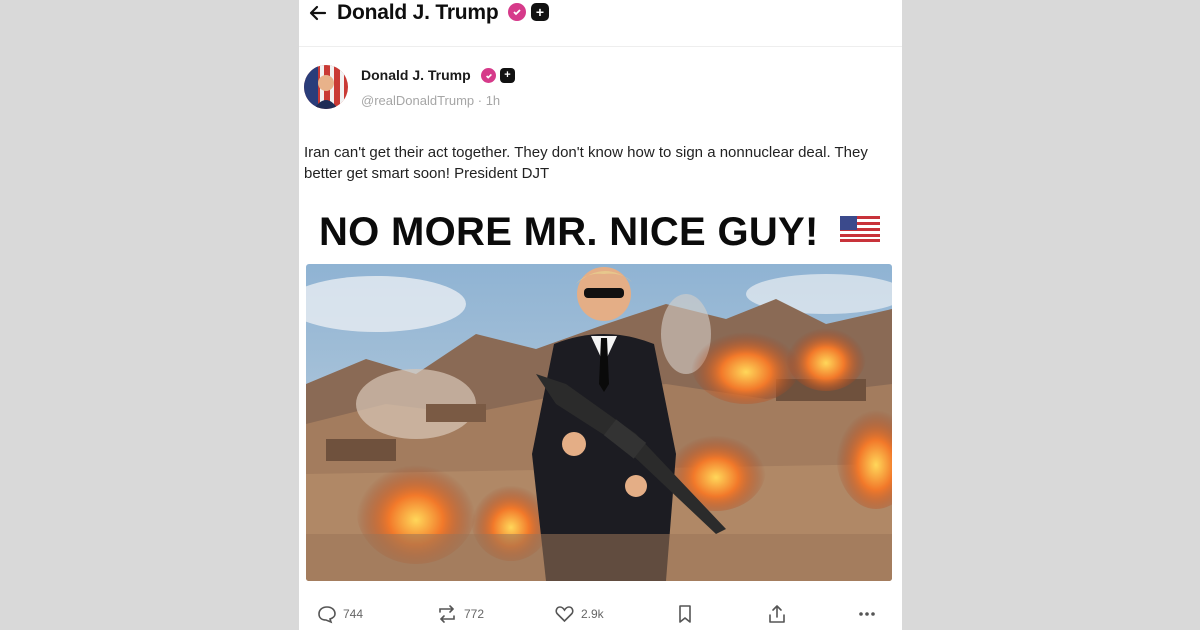 The height and width of the screenshot is (630, 1200). I want to click on more-options-icon, so click(867, 614).